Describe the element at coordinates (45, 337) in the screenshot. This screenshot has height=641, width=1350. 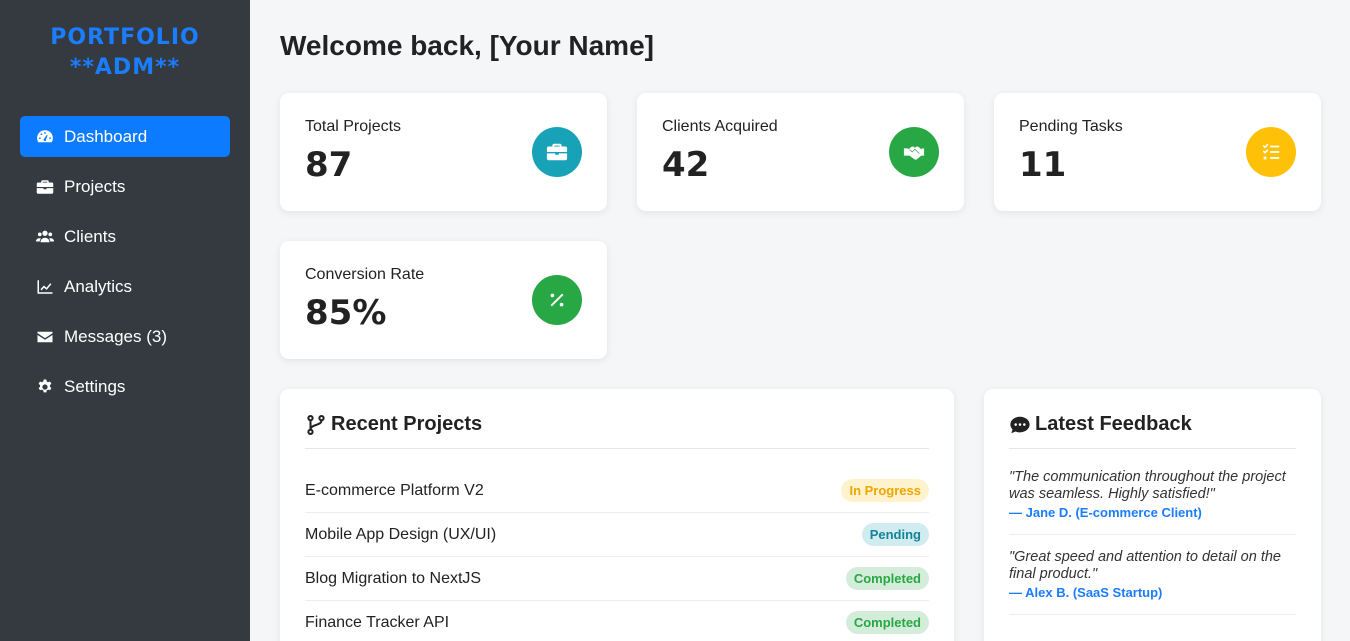
I see `envelope-icon` at that location.